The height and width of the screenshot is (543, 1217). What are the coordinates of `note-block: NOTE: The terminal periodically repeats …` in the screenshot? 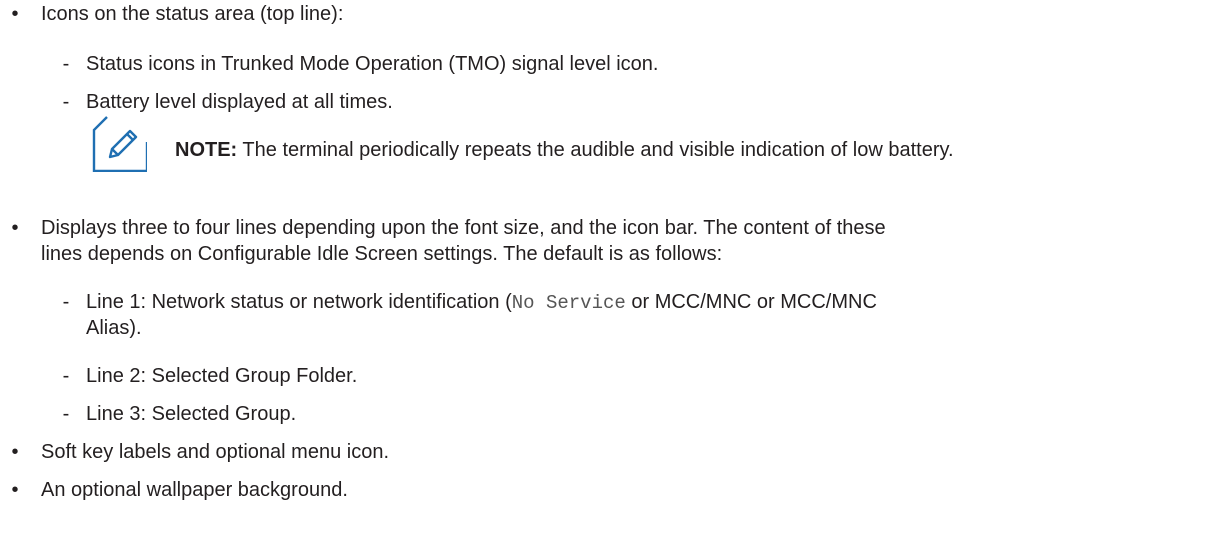 It's located at (564, 150).